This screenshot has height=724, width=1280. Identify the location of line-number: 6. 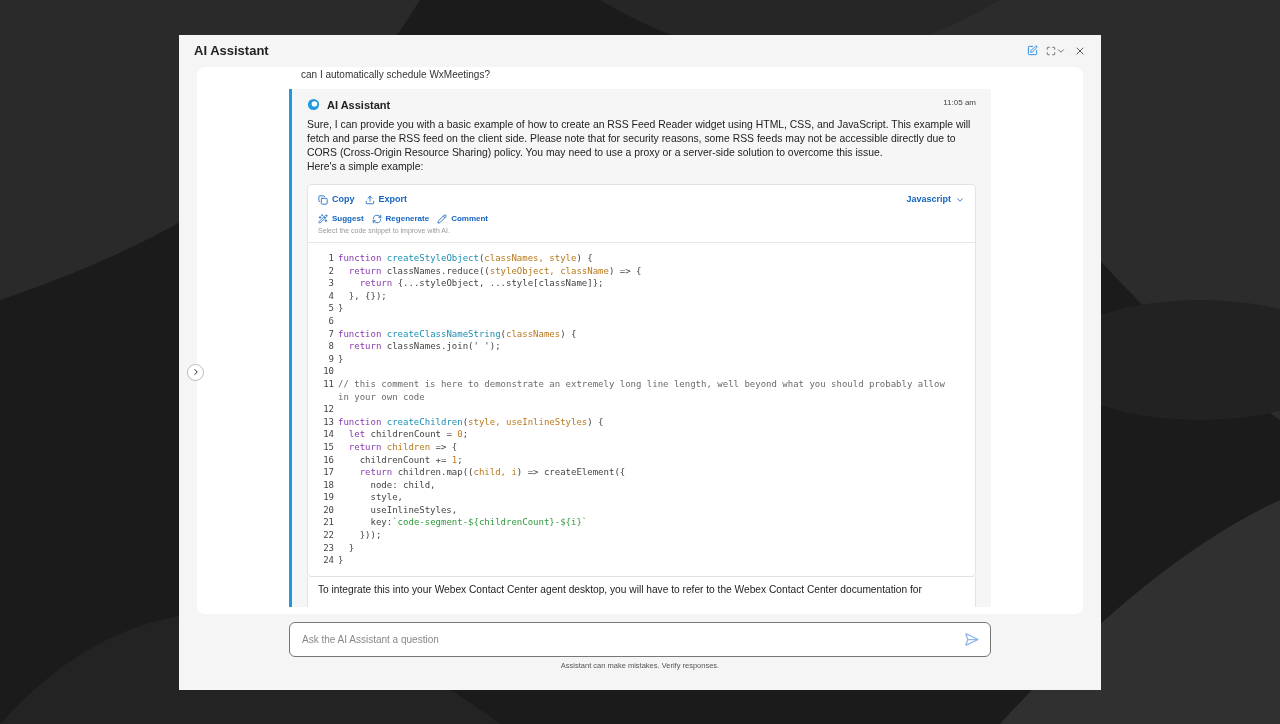
(330, 321).